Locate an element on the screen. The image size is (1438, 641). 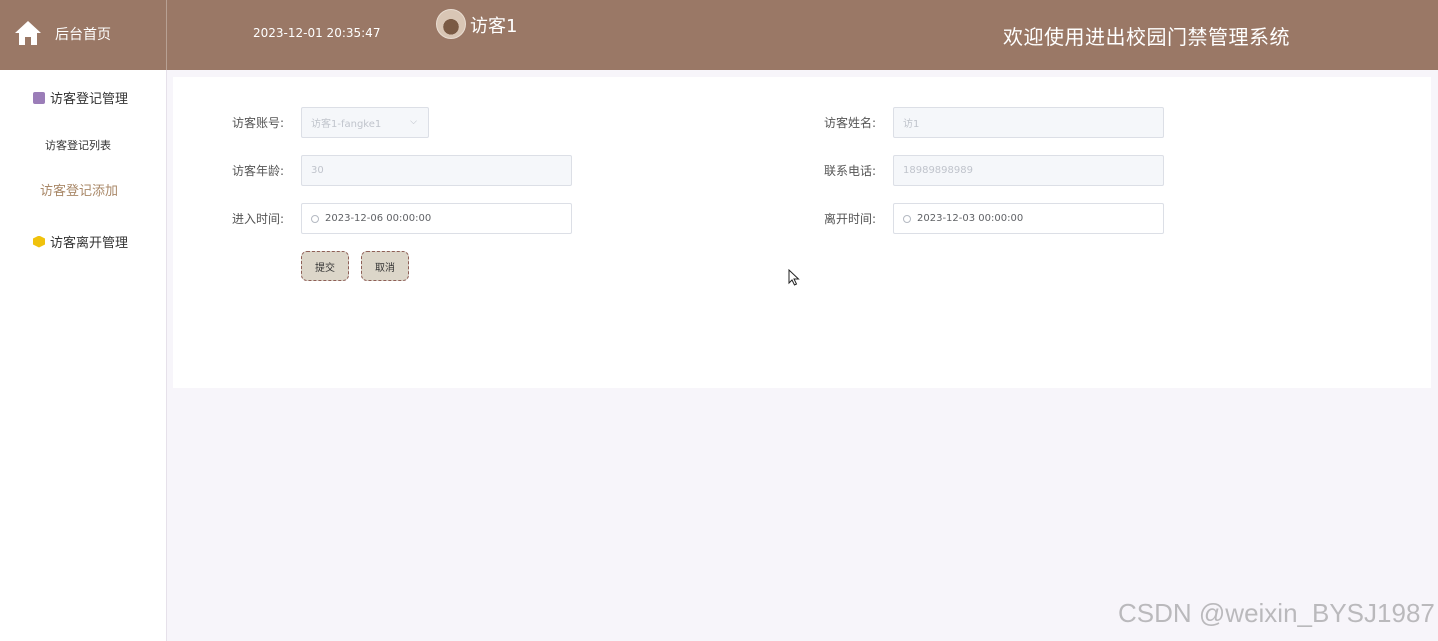
avatar is located at coordinates (451, 24).